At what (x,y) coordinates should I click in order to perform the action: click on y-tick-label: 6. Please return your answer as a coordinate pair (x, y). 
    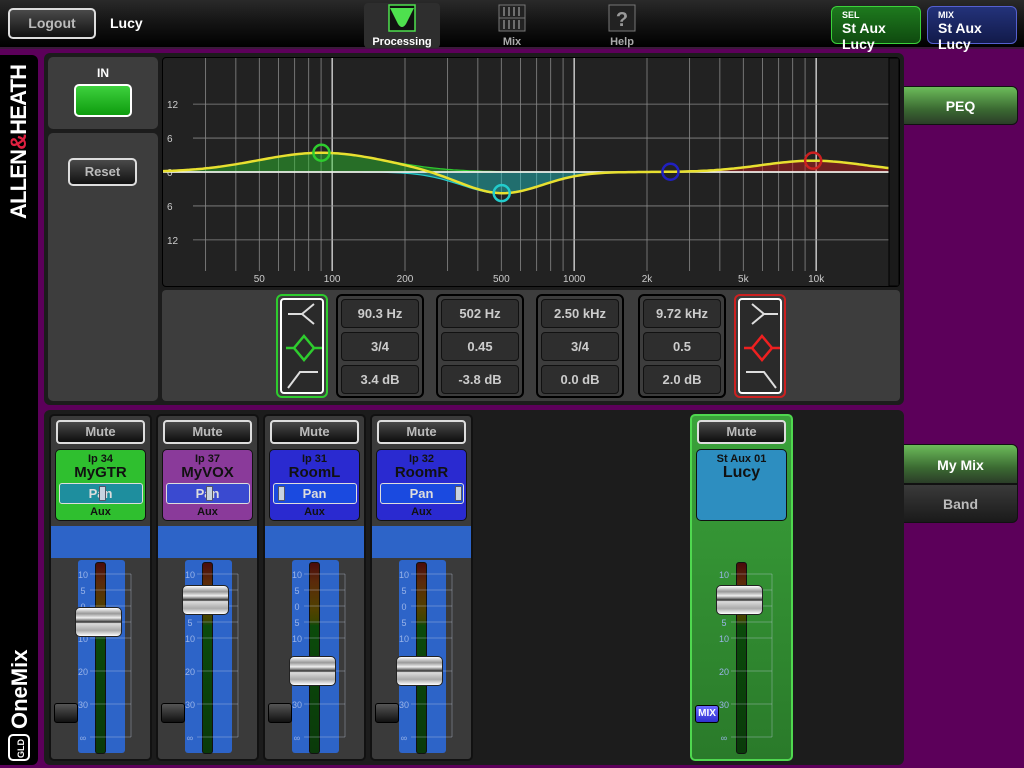
    Looking at the image, I should click on (170, 139).